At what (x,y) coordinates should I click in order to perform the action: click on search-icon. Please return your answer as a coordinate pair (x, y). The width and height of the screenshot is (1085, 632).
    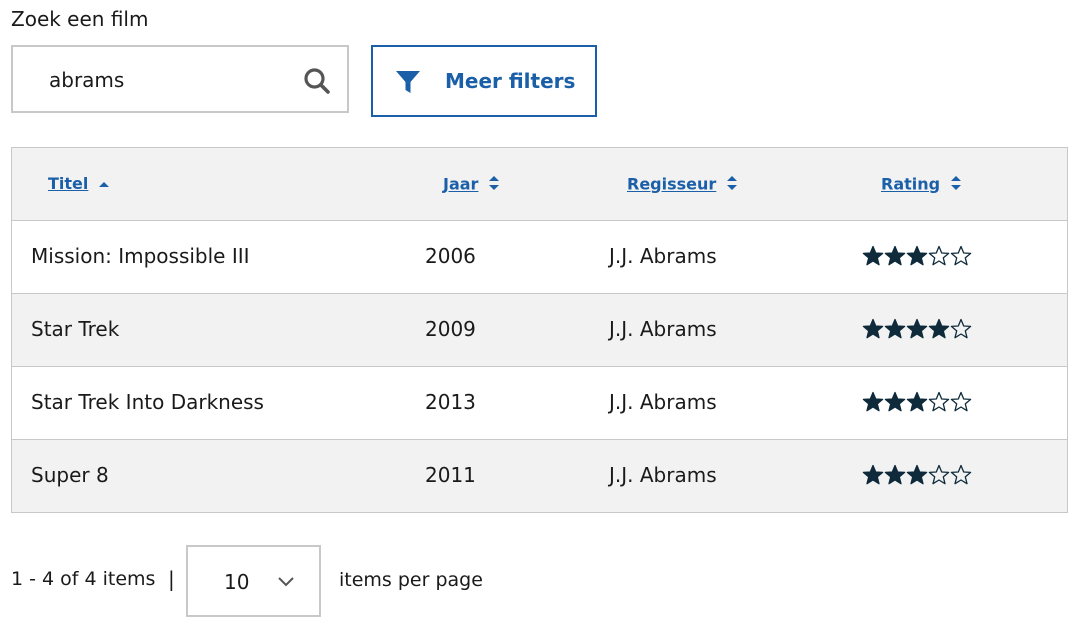
    Looking at the image, I should click on (317, 81).